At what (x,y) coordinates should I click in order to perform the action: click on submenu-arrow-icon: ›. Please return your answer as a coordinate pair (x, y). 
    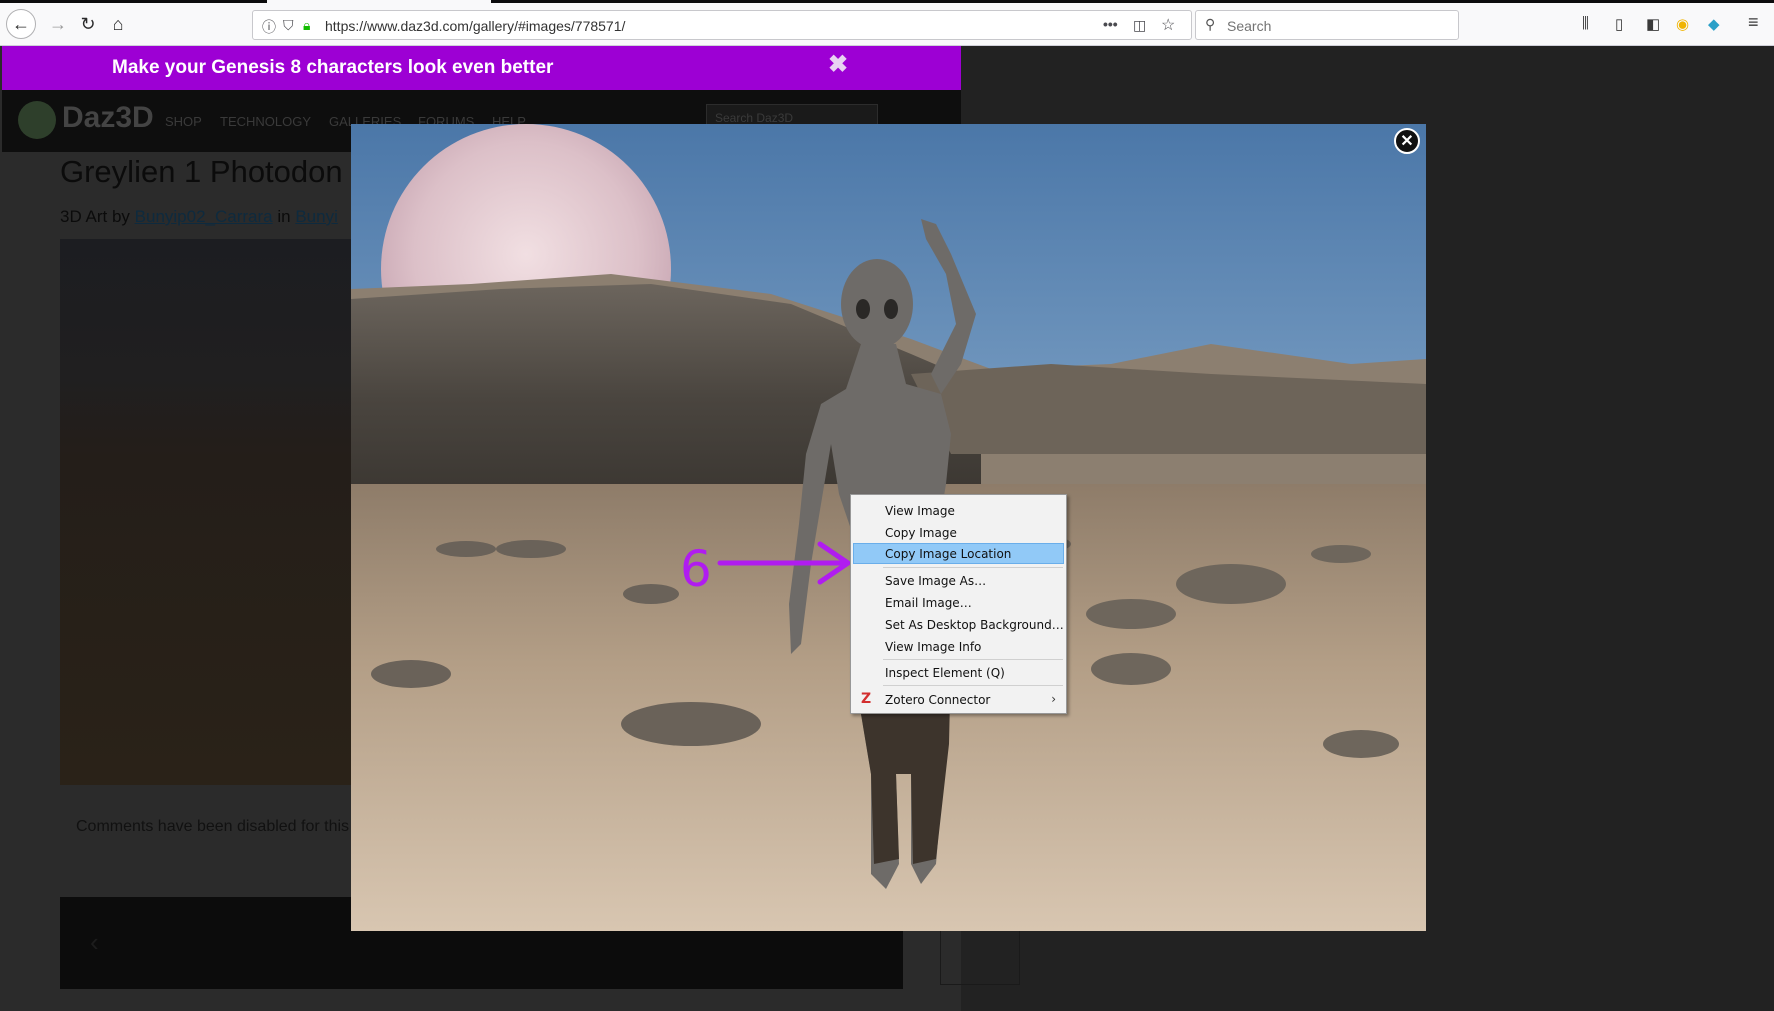
    Looking at the image, I should click on (1053, 699).